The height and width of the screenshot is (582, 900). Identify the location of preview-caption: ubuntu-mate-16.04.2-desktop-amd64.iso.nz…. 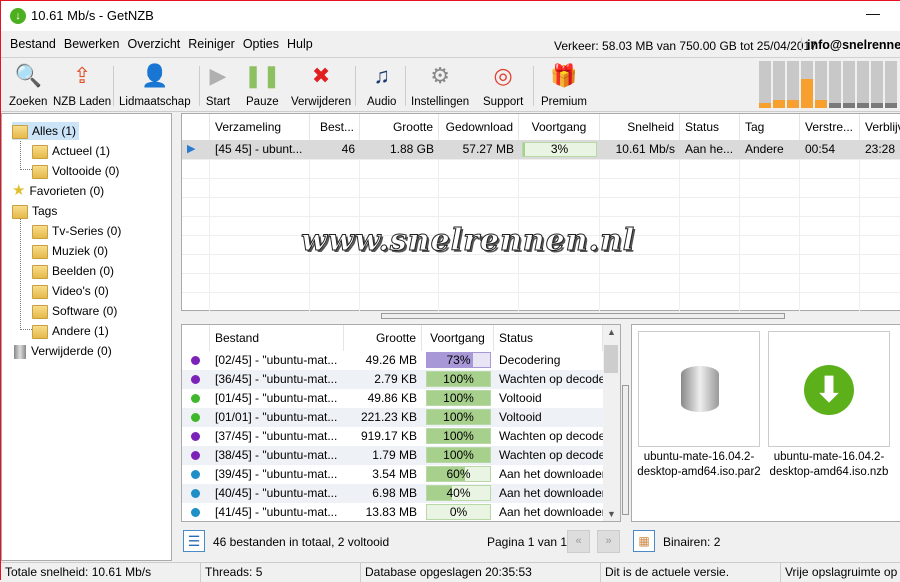
(829, 464).